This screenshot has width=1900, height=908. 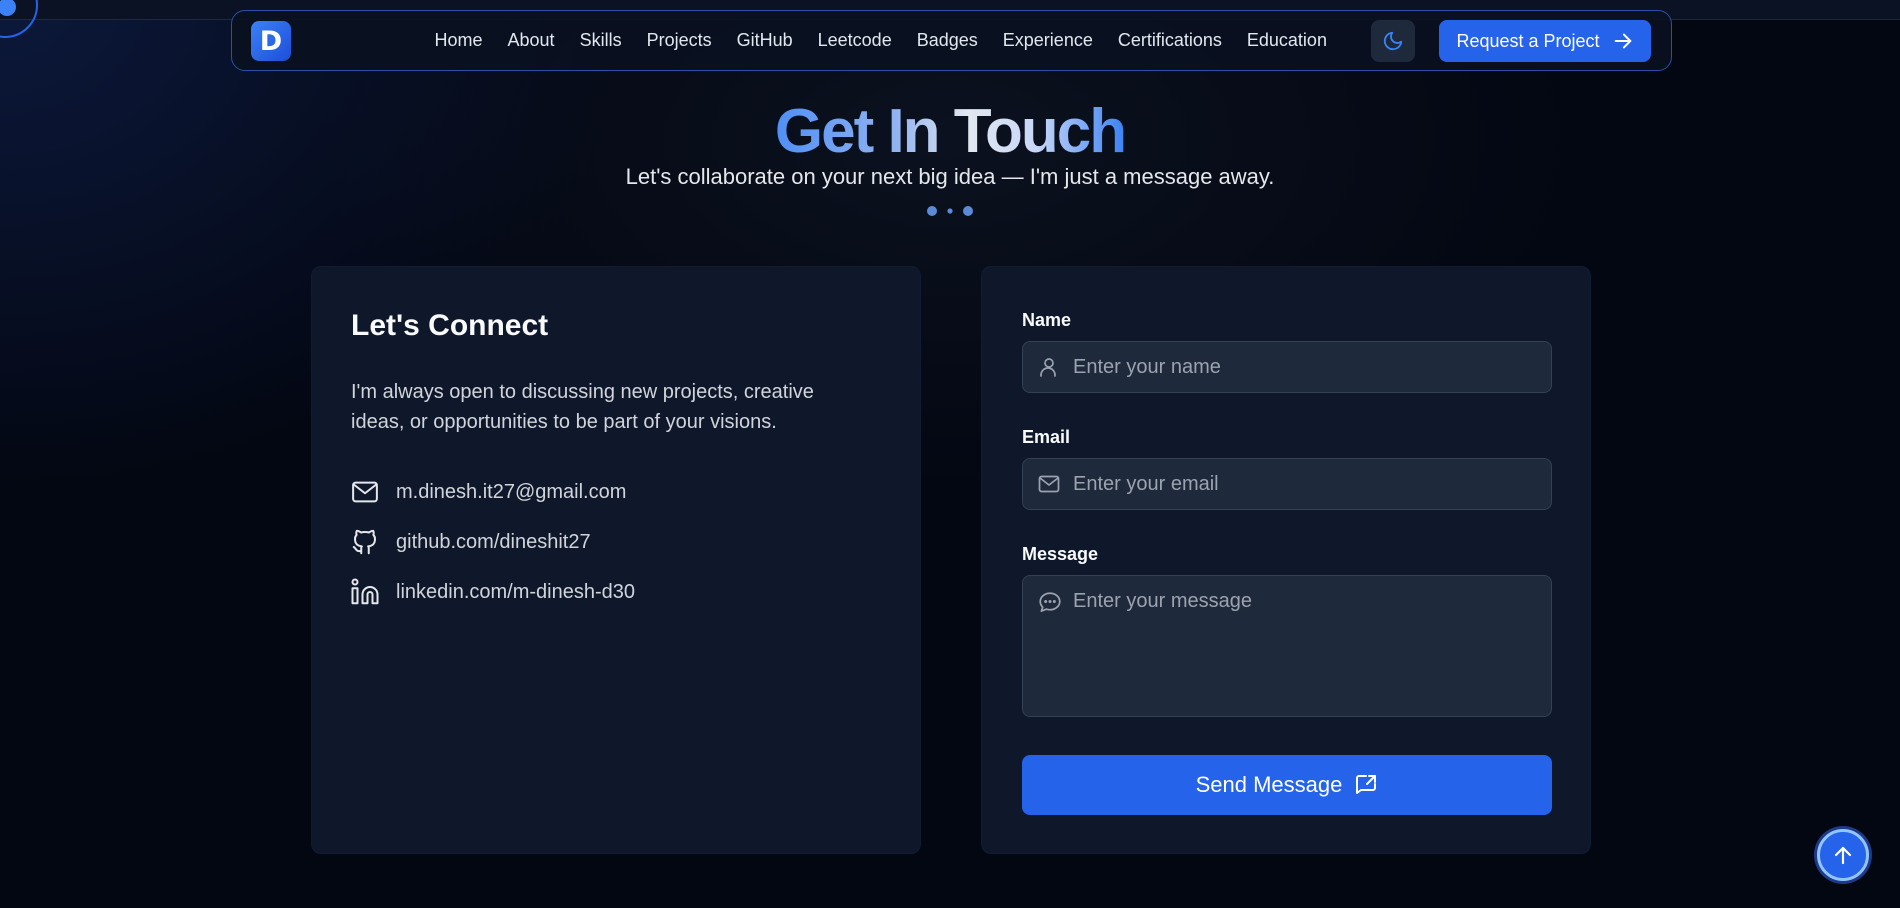 What do you see at coordinates (854, 40) in the screenshot?
I see `nav-link-leetcode: Leetcode` at bounding box center [854, 40].